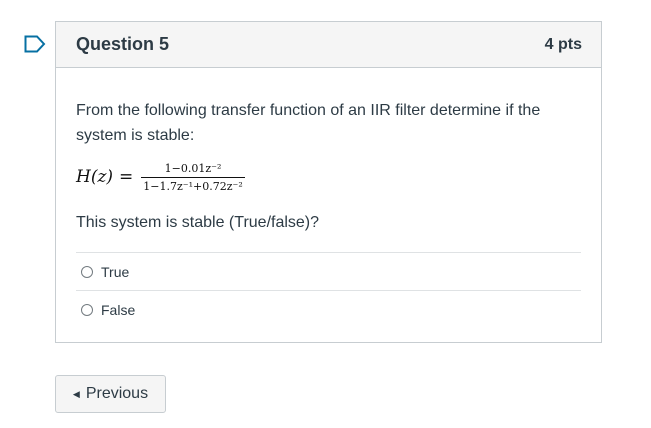  What do you see at coordinates (328, 309) in the screenshot?
I see `answer-option-false: False` at bounding box center [328, 309].